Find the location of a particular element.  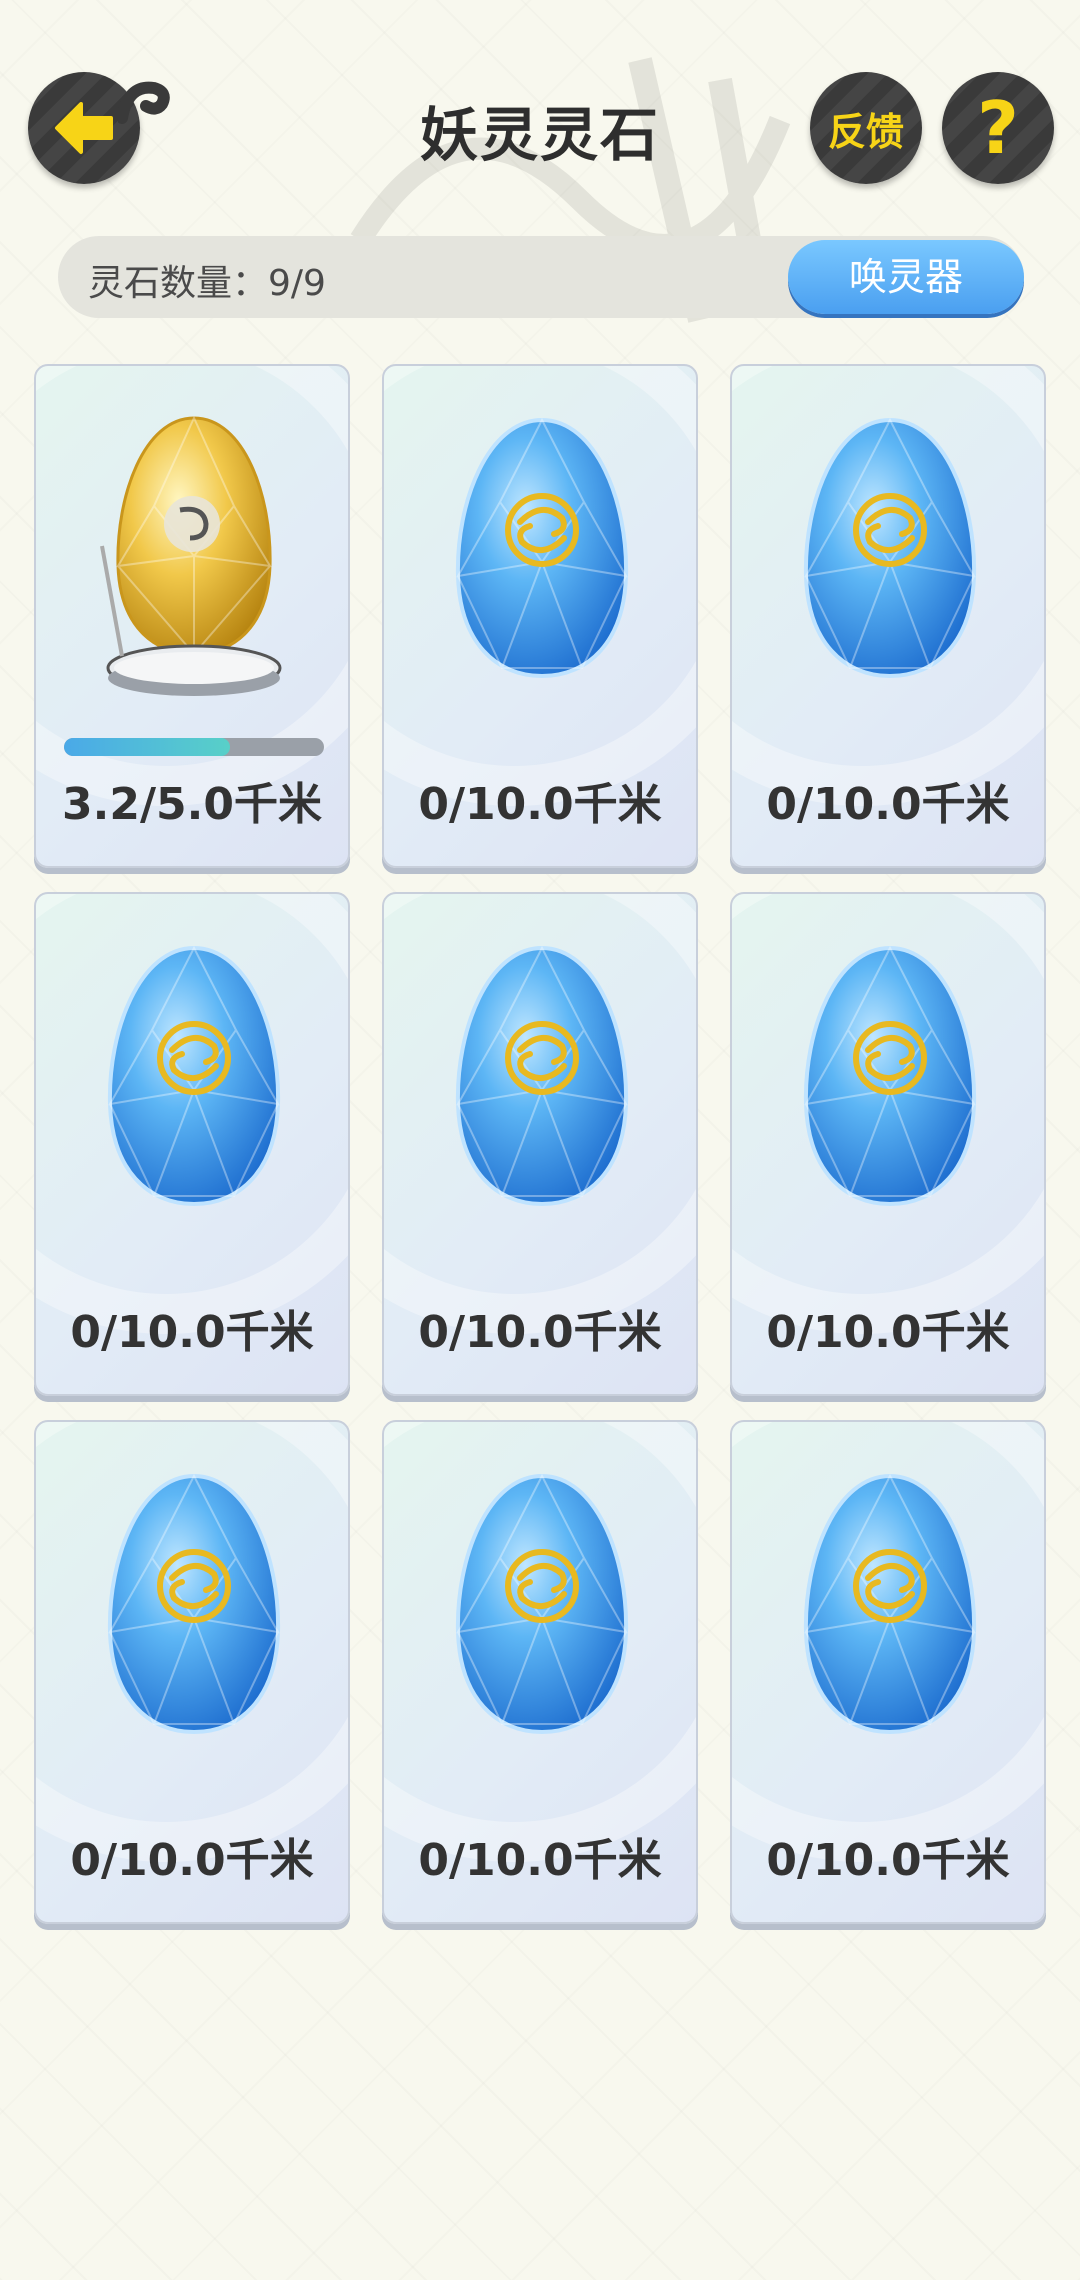

help-button: ? is located at coordinates (998, 128).